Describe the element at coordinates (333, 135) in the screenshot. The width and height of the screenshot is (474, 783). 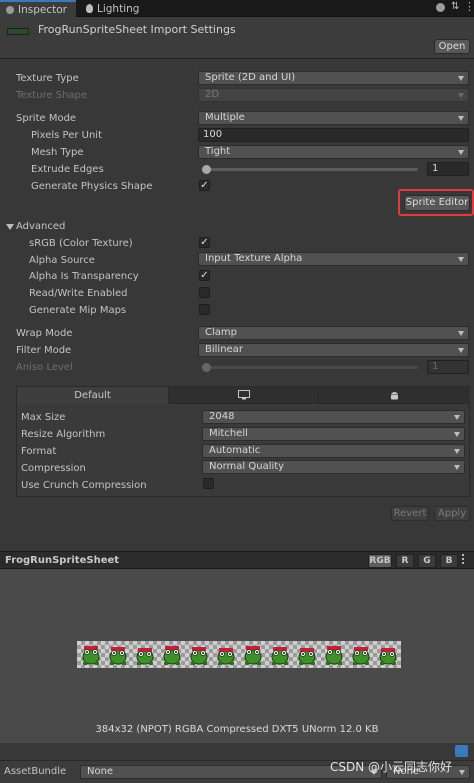
I see `pixels-per-unit-input: 100` at that location.